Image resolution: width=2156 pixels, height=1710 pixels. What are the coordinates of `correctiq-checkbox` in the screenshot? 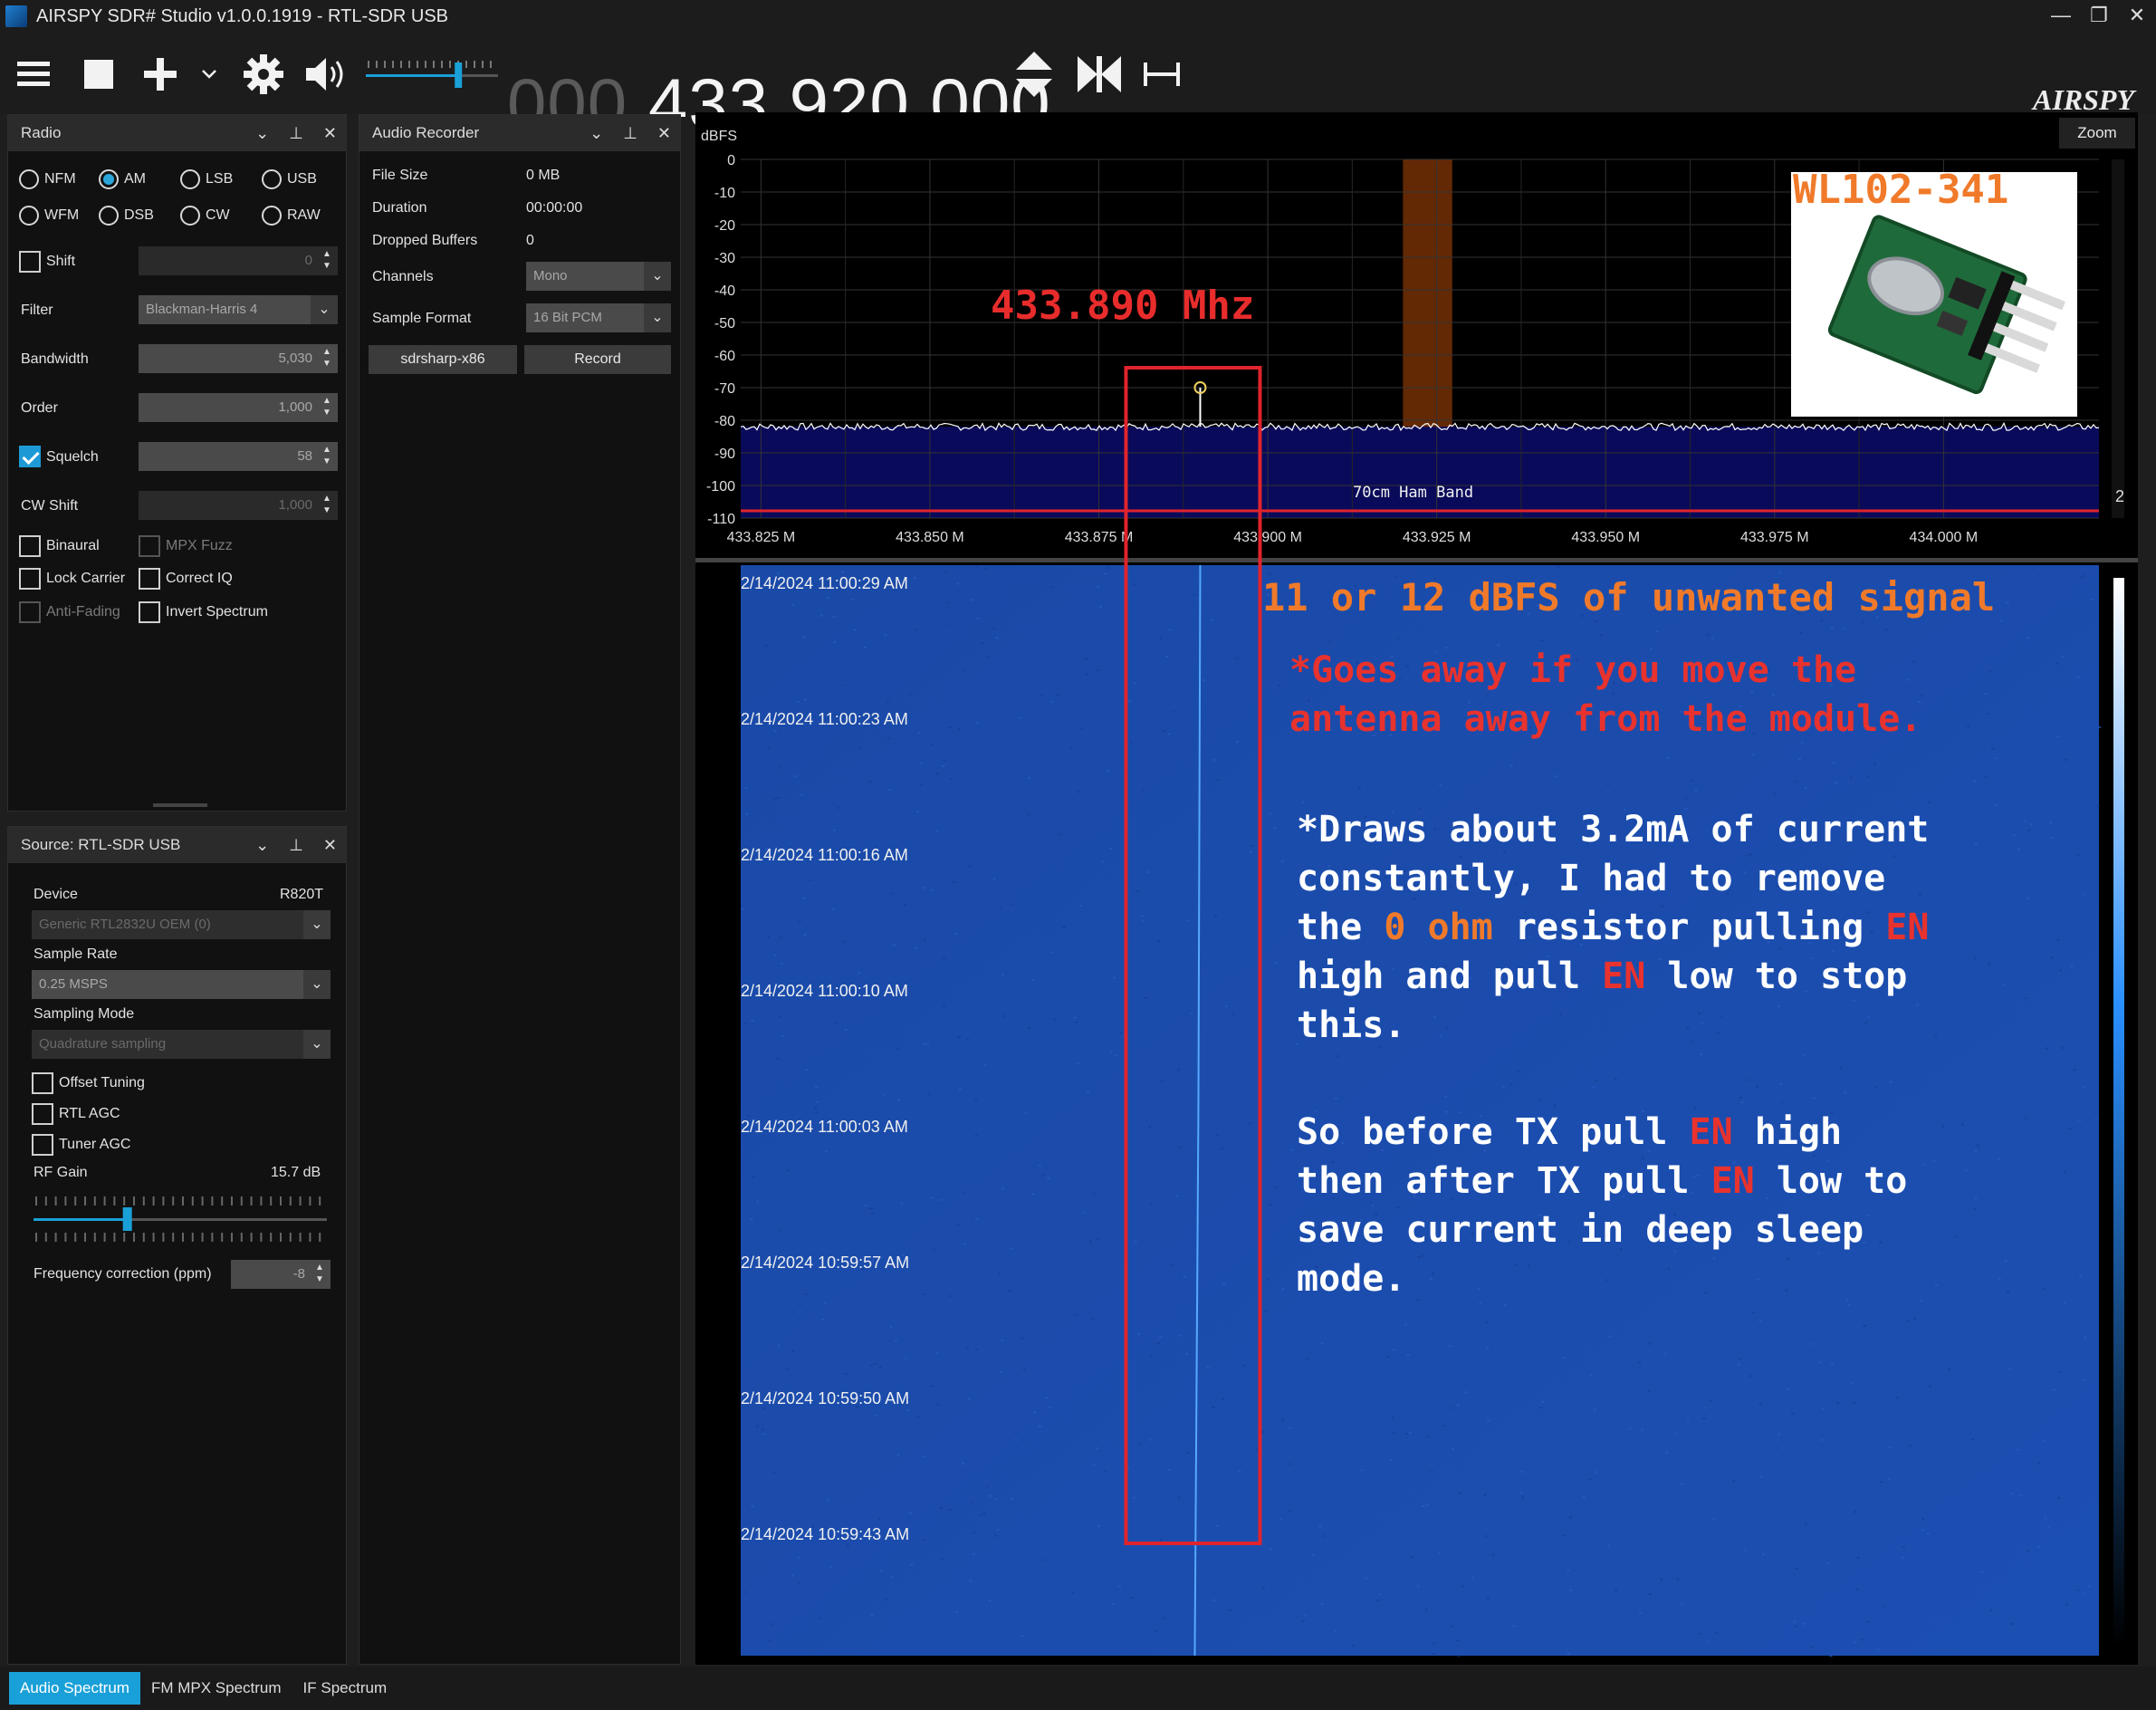 It's located at (149, 579).